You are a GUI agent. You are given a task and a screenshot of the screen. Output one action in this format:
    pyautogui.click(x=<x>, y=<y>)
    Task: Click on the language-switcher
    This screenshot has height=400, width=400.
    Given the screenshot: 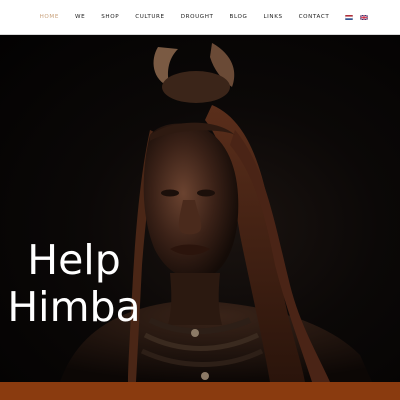 What is the action you would take?
    pyautogui.click(x=357, y=17)
    